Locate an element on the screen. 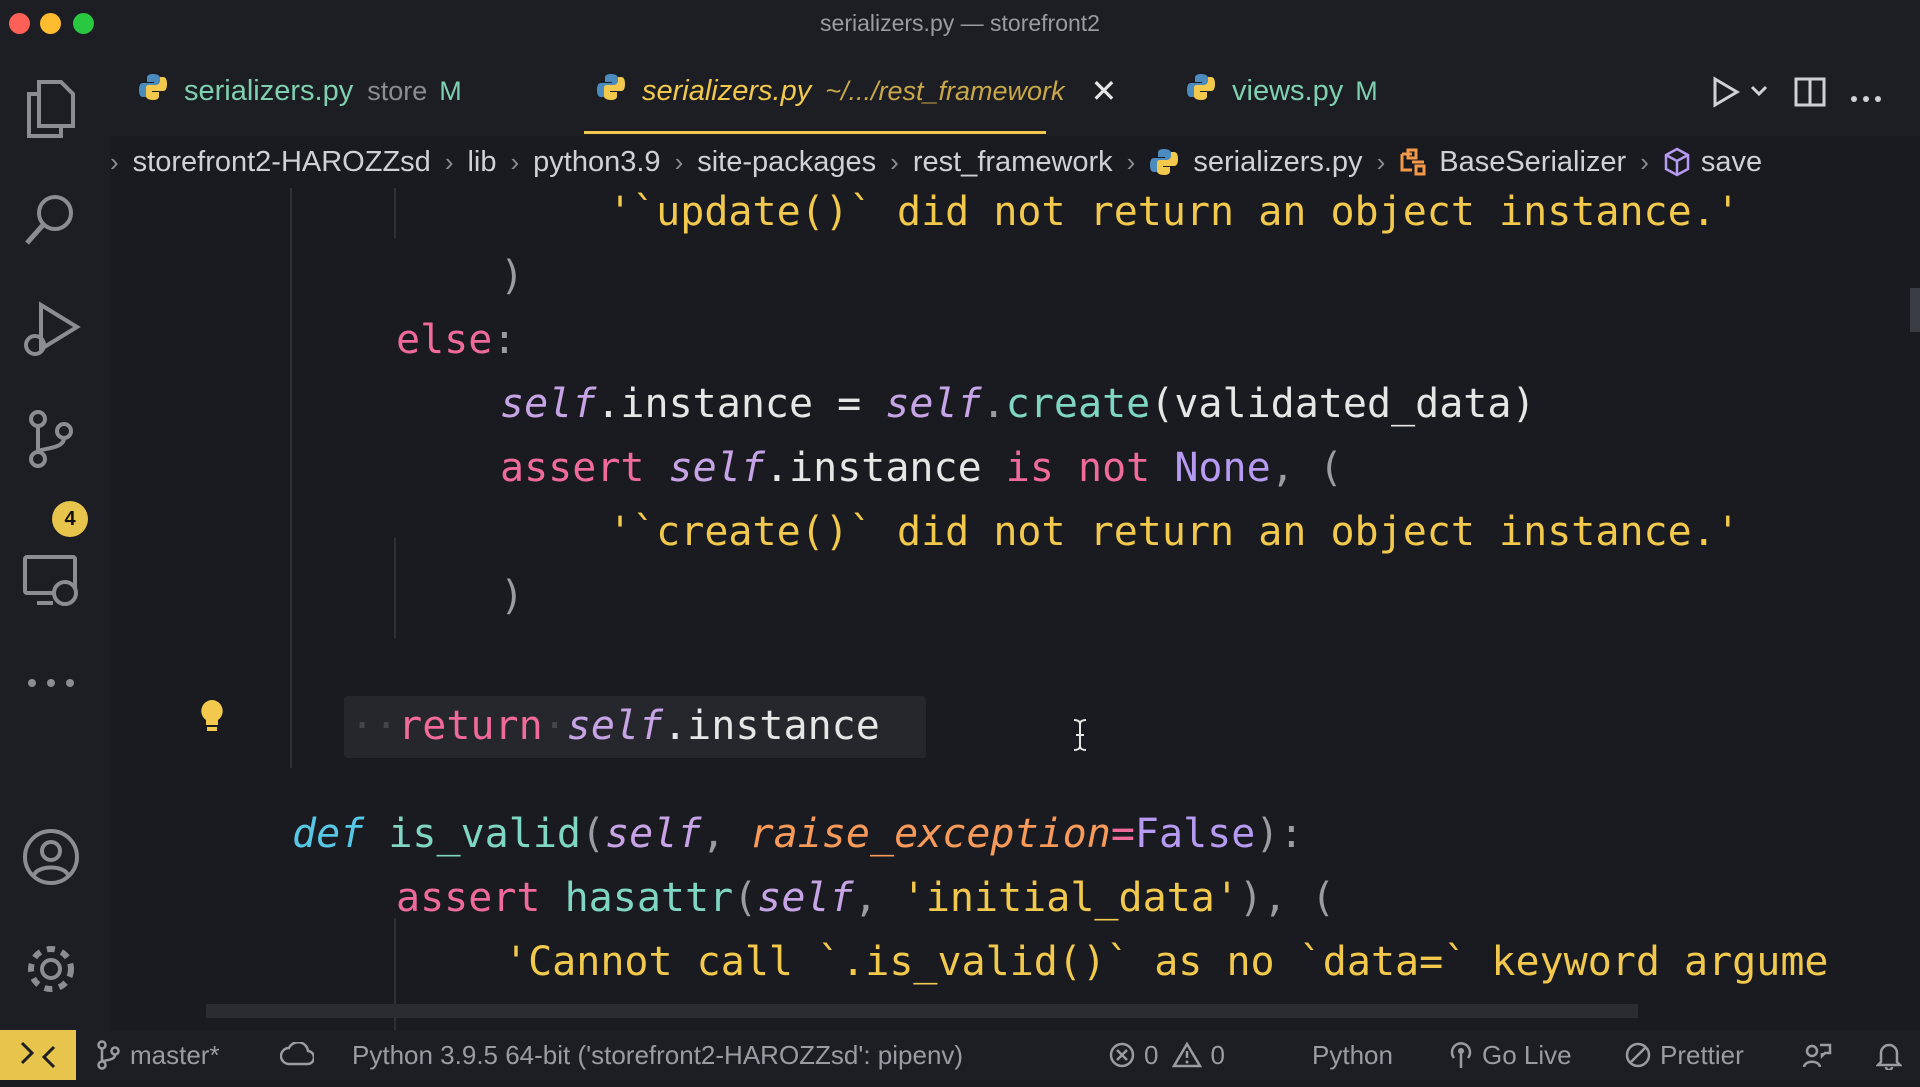  broadcast-icon is located at coordinates (1461, 1055).